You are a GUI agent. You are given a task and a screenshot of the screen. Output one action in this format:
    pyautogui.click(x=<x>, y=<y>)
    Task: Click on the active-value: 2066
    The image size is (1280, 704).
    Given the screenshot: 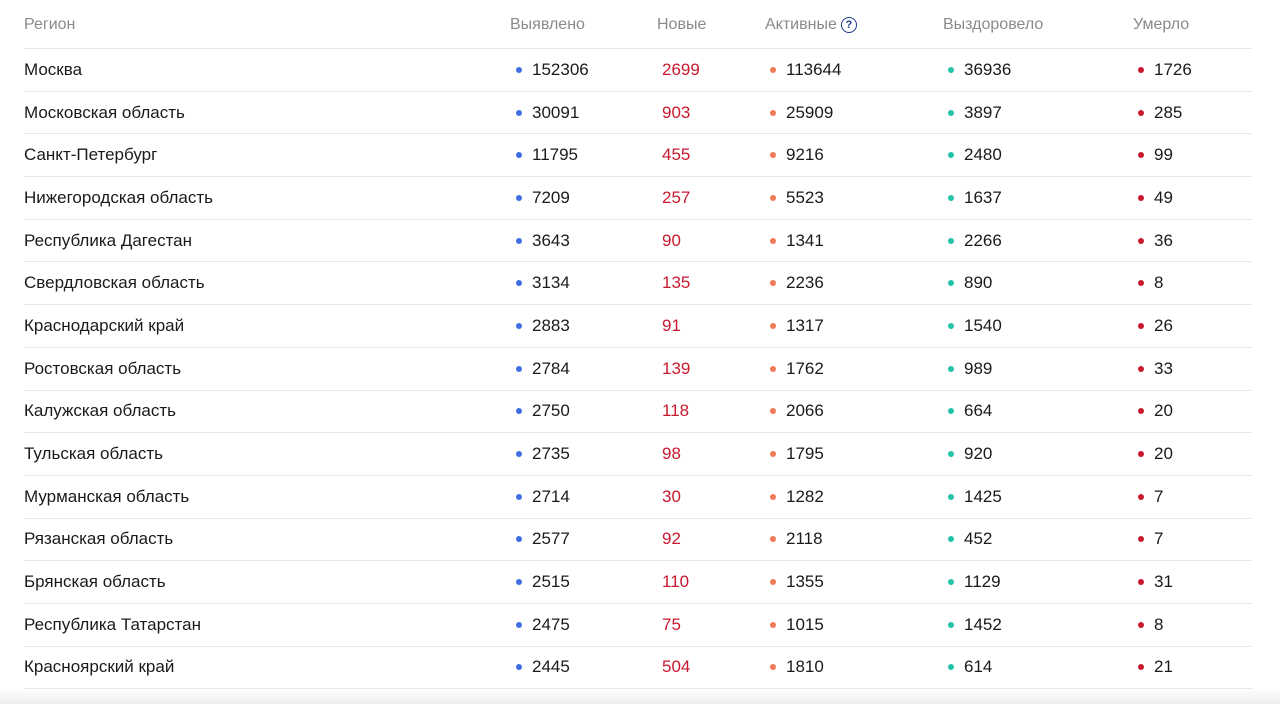 What is the action you would take?
    pyautogui.click(x=805, y=411)
    